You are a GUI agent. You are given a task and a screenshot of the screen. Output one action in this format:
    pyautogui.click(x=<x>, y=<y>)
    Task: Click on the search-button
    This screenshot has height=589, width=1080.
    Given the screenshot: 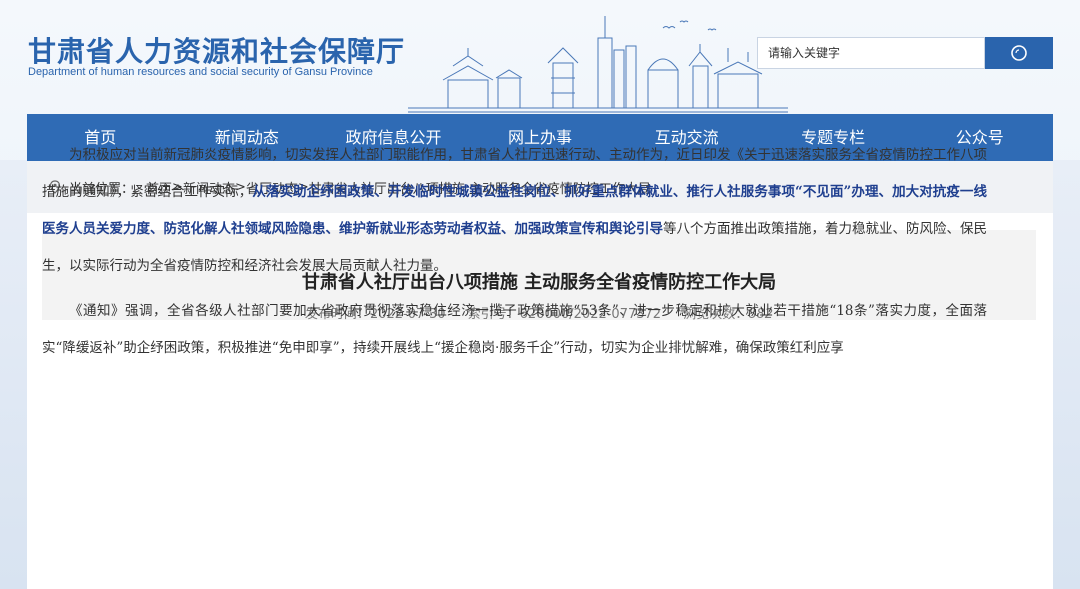 What is the action you would take?
    pyautogui.click(x=1019, y=53)
    